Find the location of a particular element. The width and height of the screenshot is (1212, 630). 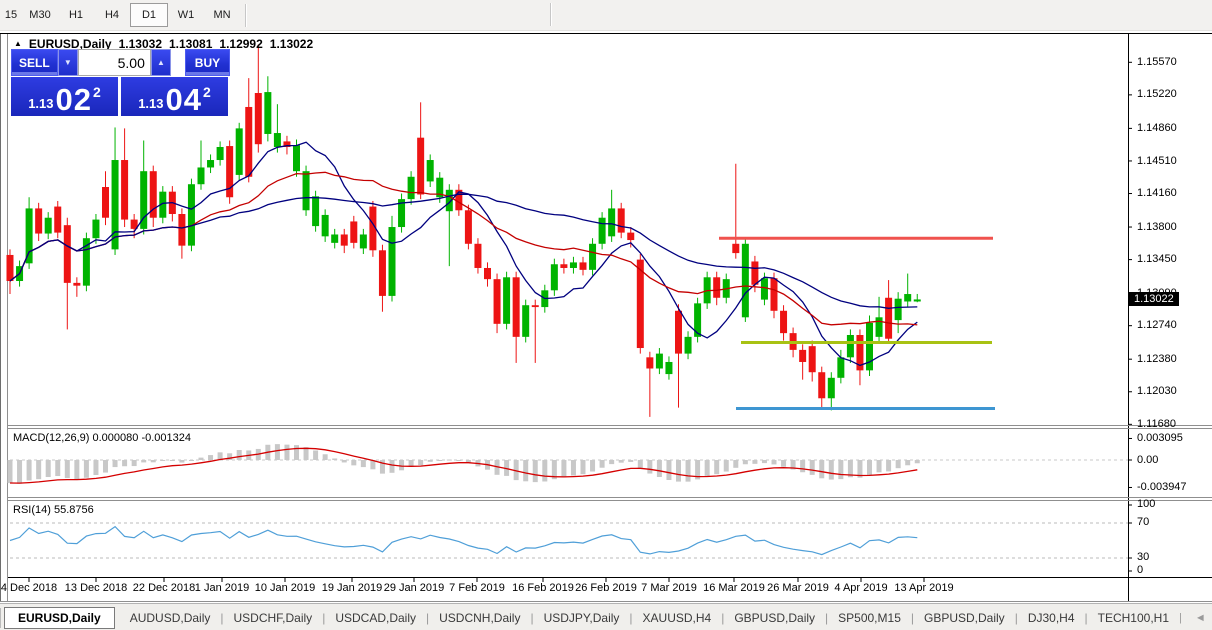

rsi-value: 55.8756 is located at coordinates (73, 510).